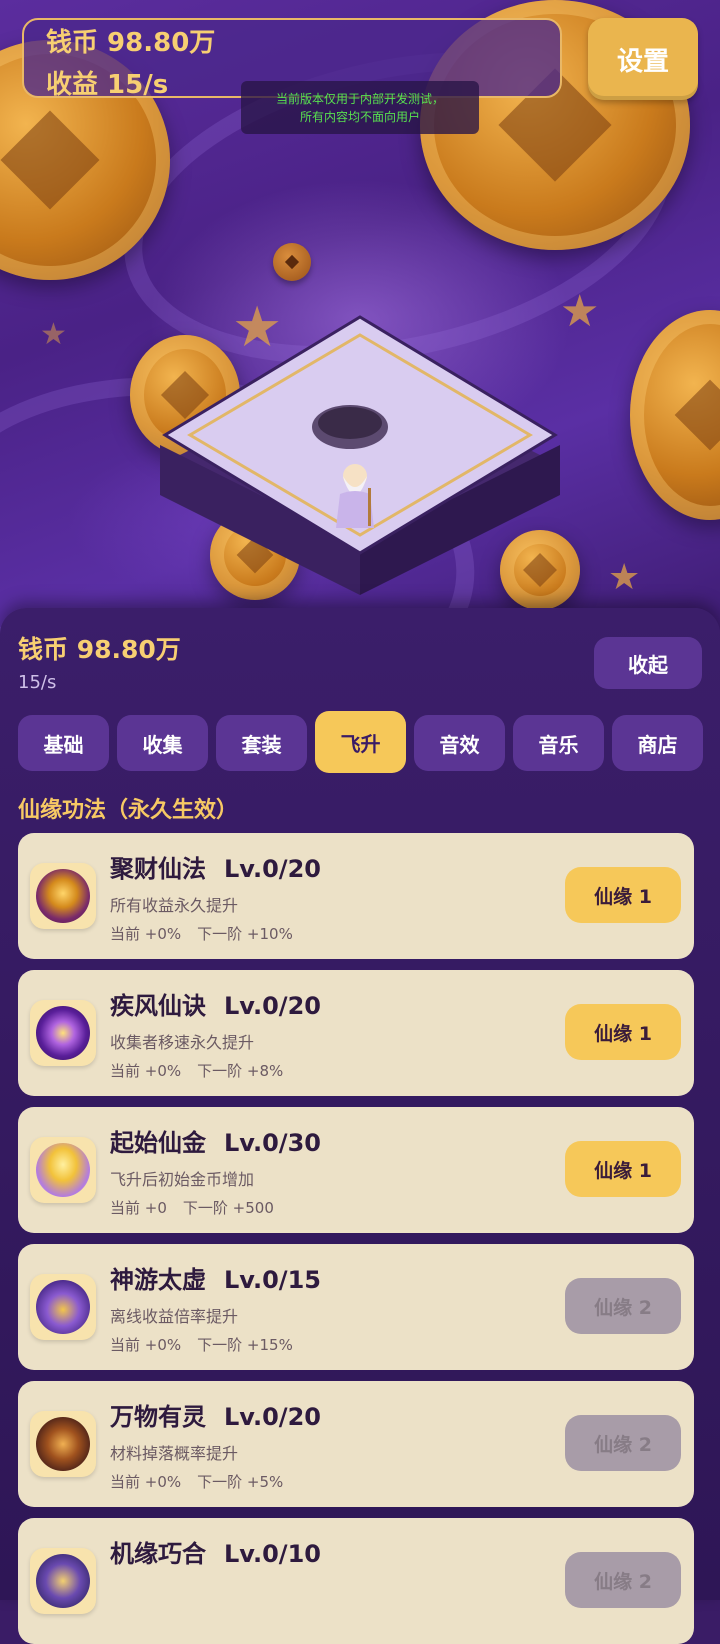 This screenshot has width=720, height=1644. I want to click on skill-name: 万物有灵, so click(158, 1417).